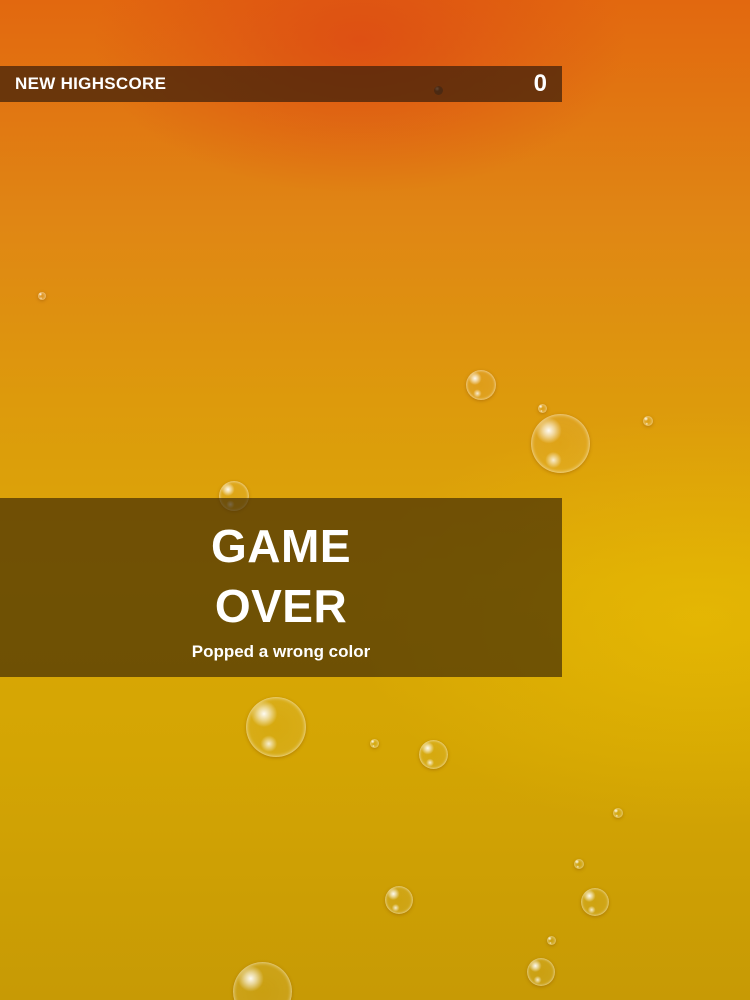 The width and height of the screenshot is (750, 1000). What do you see at coordinates (281, 606) in the screenshot?
I see `game-over-title-line2: OVER` at bounding box center [281, 606].